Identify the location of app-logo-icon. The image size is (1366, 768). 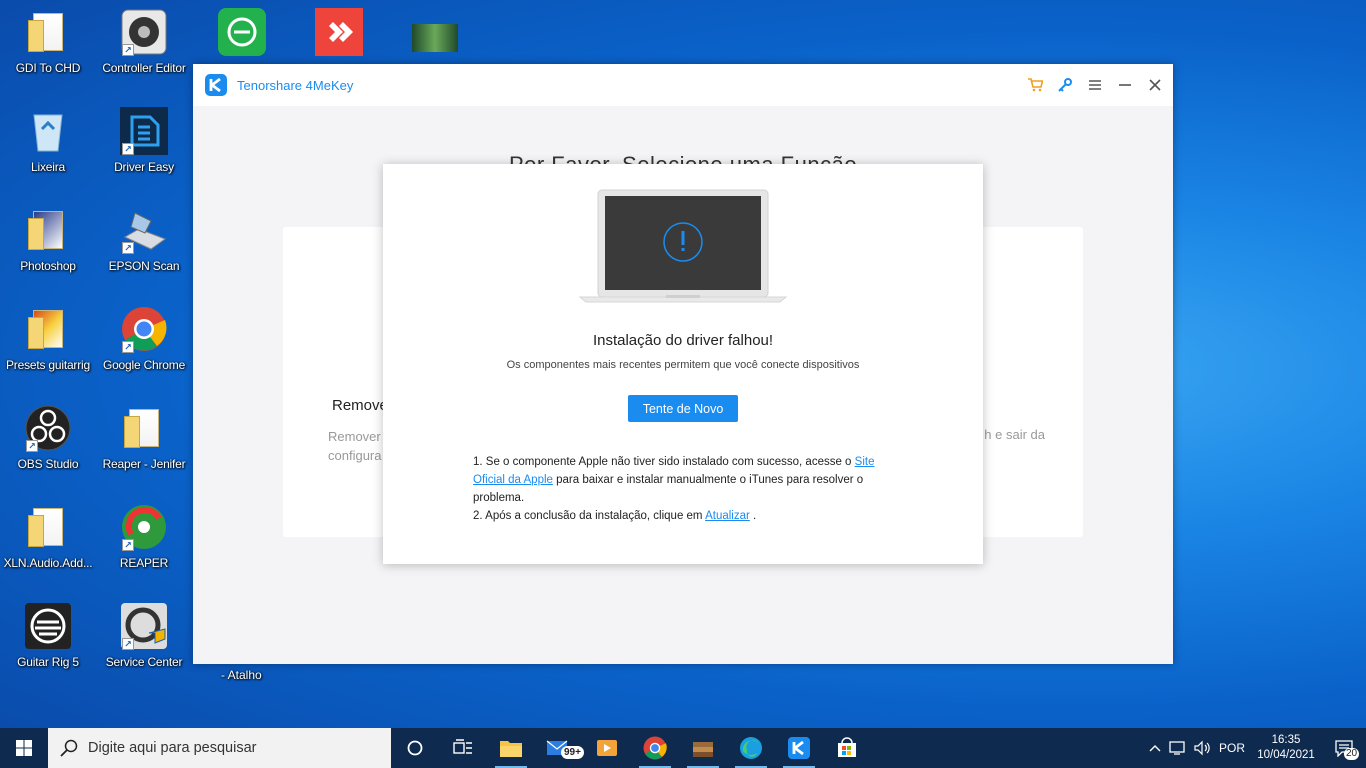
(216, 85).